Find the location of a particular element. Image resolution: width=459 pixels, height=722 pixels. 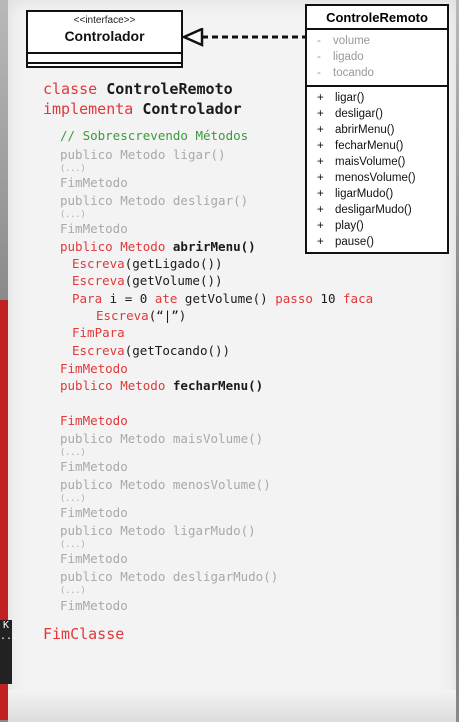

realization-arrow is located at coordinates (243, 37).